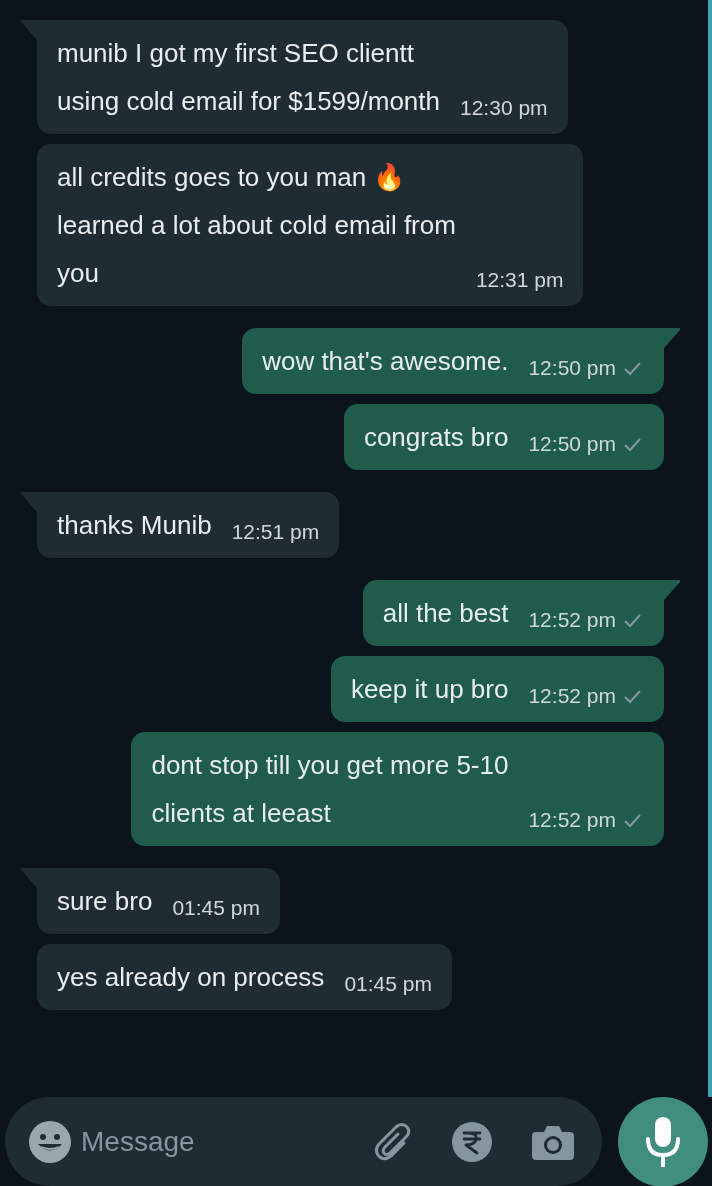  I want to click on message-text: congrats bro, so click(436, 437).